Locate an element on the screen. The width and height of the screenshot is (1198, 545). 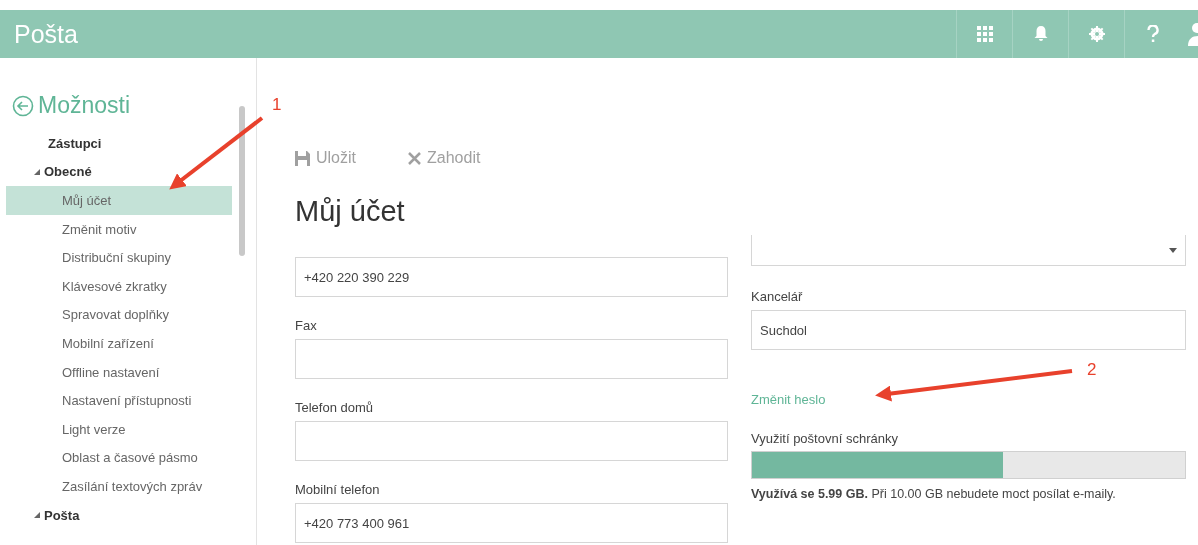
options-title: Možnosti is located at coordinates (84, 105).